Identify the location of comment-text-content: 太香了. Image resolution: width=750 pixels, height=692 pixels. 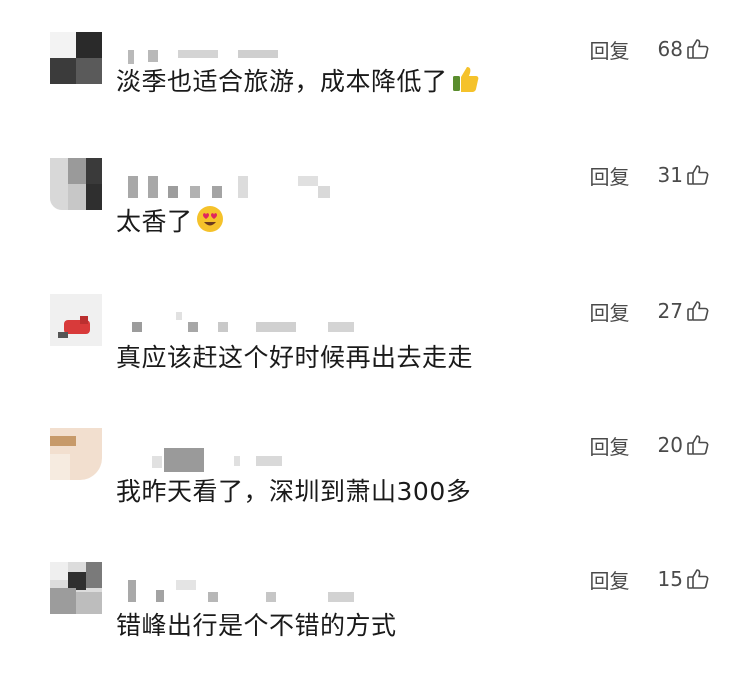
(154, 221).